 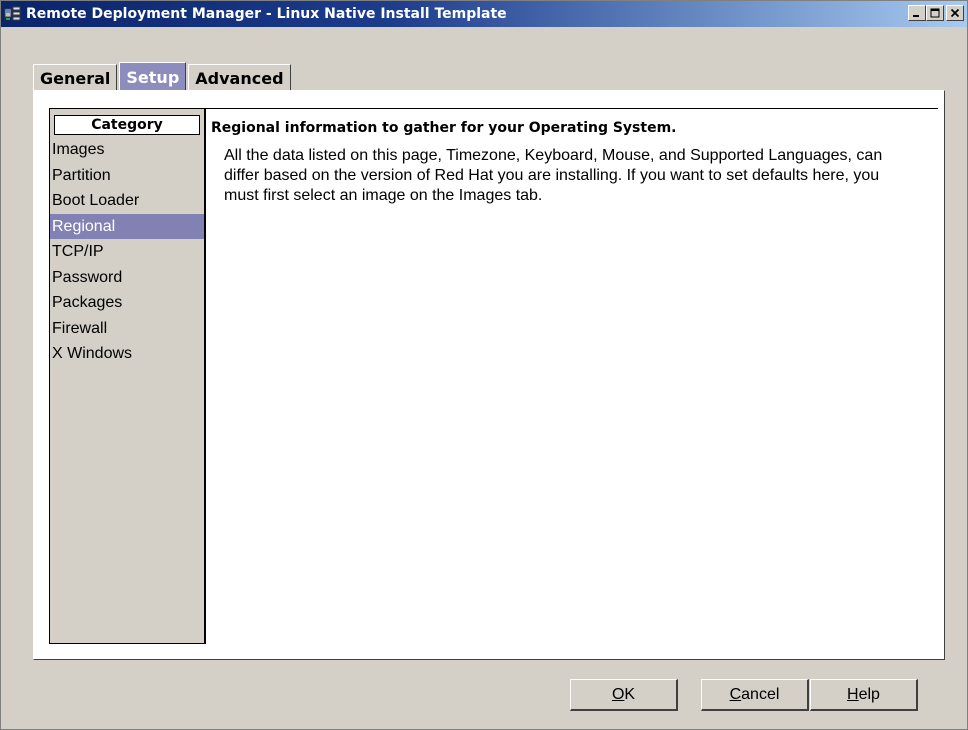 I want to click on cancel-label-rest: ancel, so click(x=760, y=694).